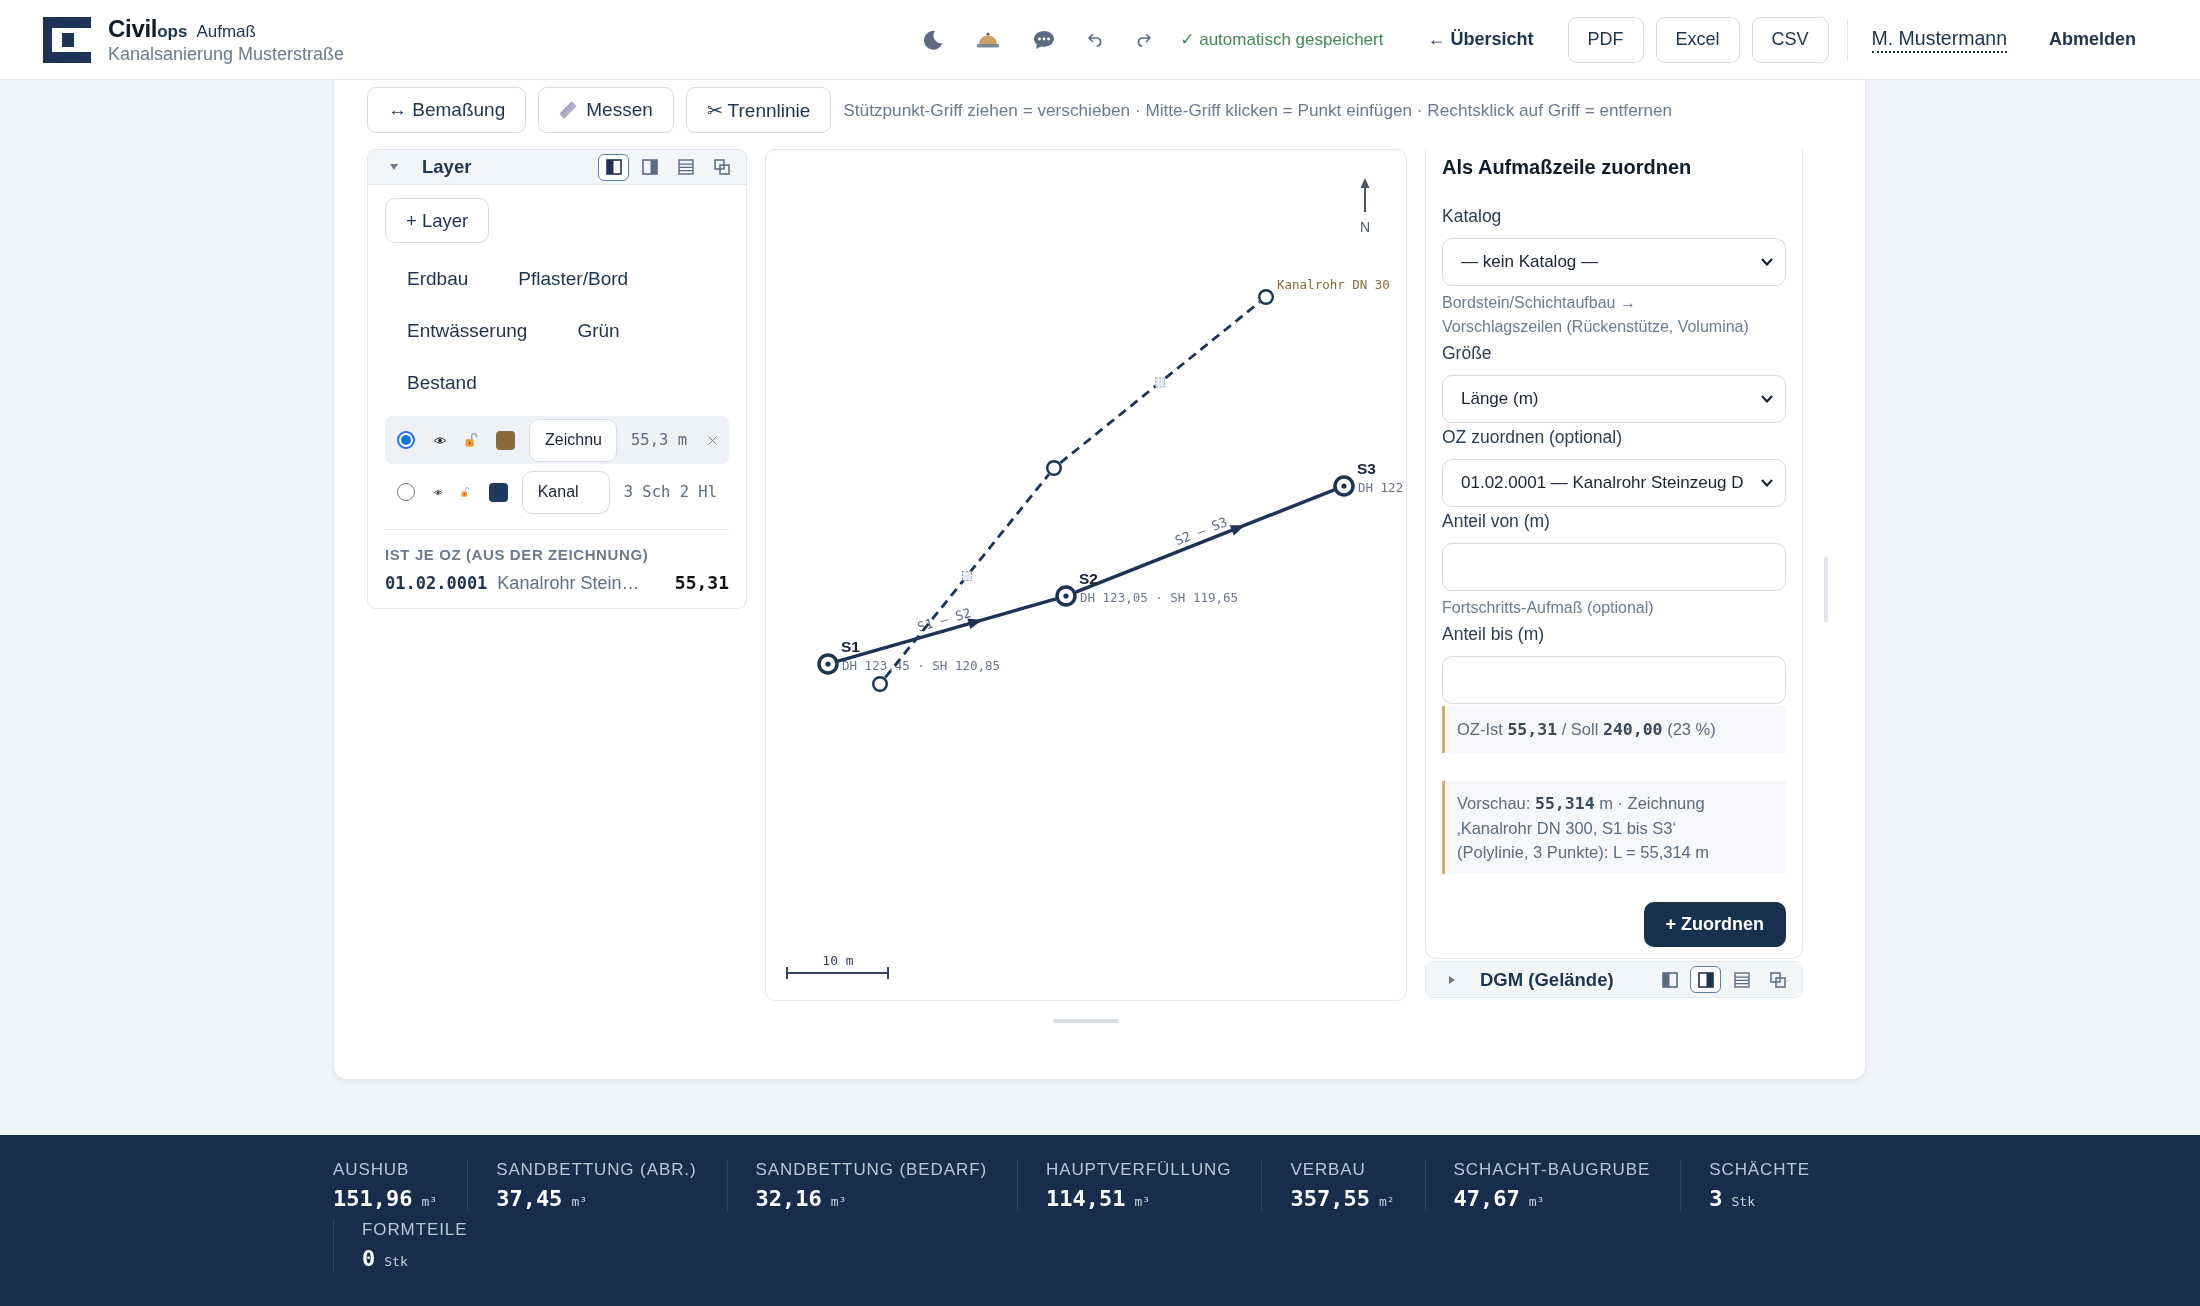 The width and height of the screenshot is (2200, 1306). What do you see at coordinates (1159, 597) in the screenshot?
I see `elevation-label: DH 123,05 · SH 119,65` at bounding box center [1159, 597].